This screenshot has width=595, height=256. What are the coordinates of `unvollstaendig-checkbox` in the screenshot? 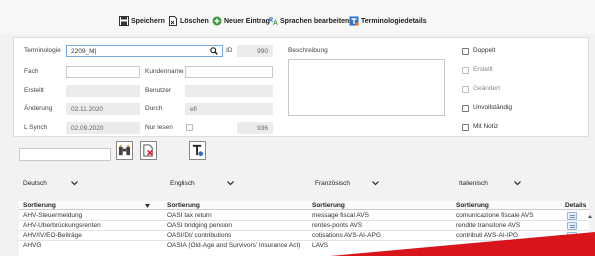 It's located at (465, 108).